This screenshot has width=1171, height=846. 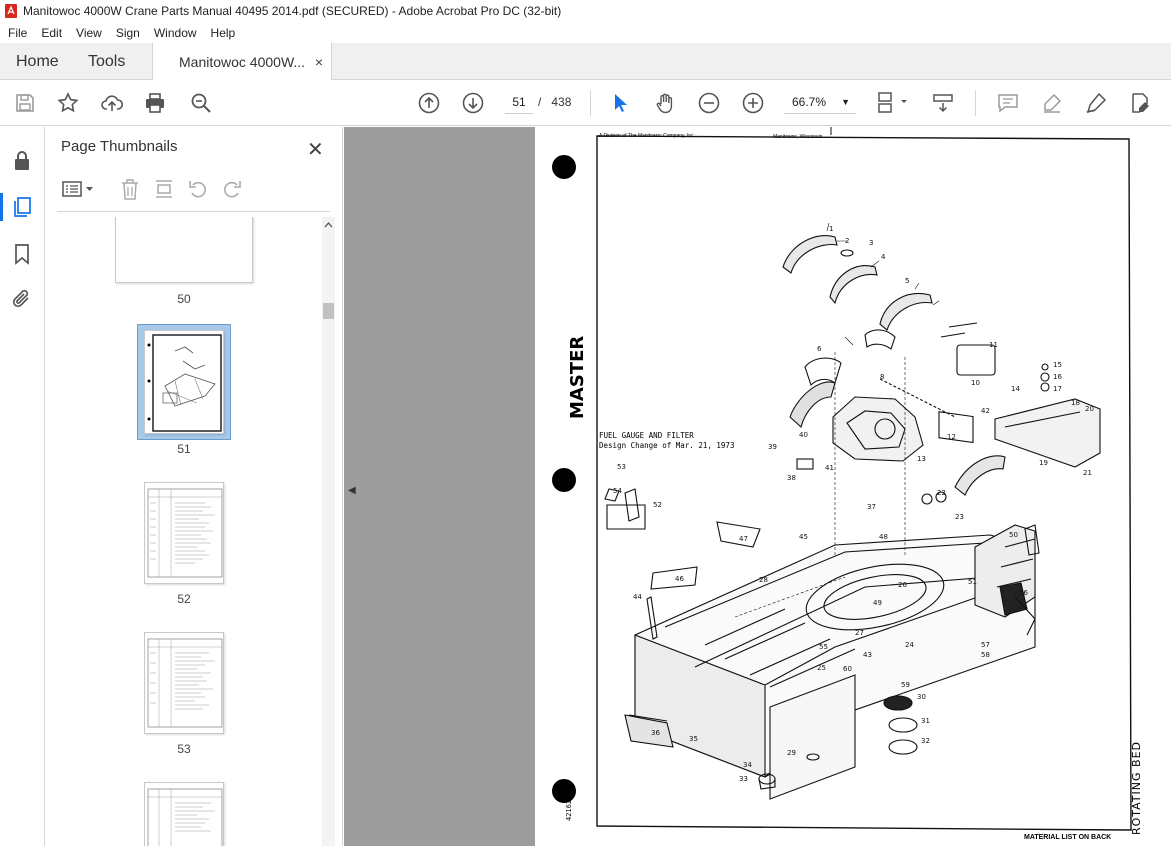 What do you see at coordinates (709, 103) in the screenshot?
I see `zoom-out-icon` at bounding box center [709, 103].